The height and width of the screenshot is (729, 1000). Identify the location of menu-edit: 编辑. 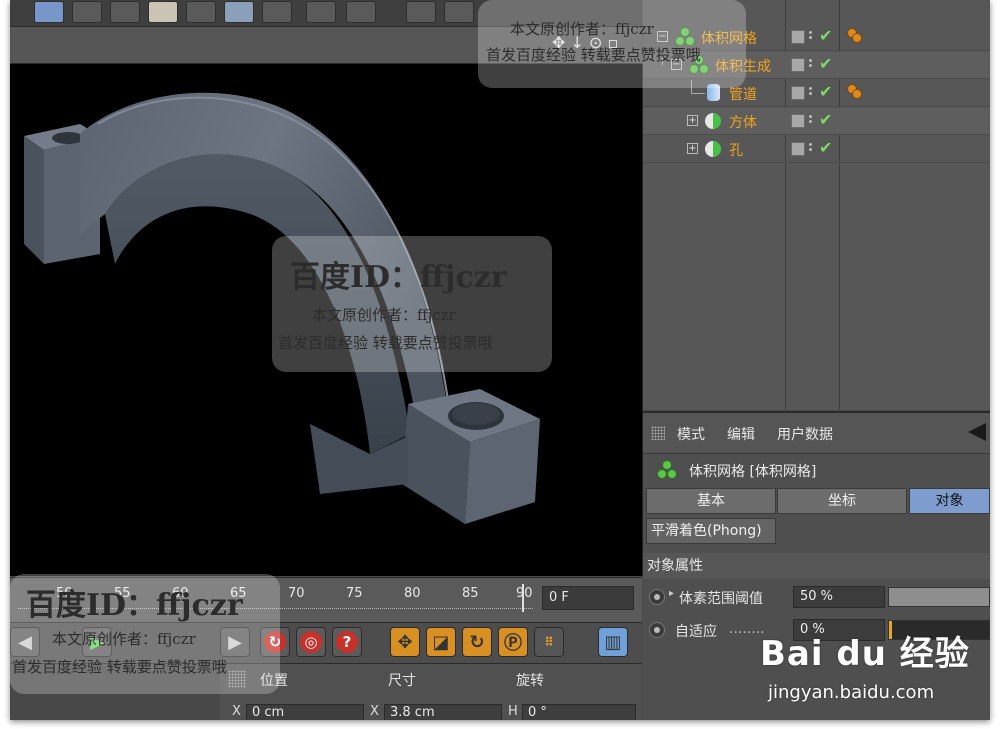
(741, 434).